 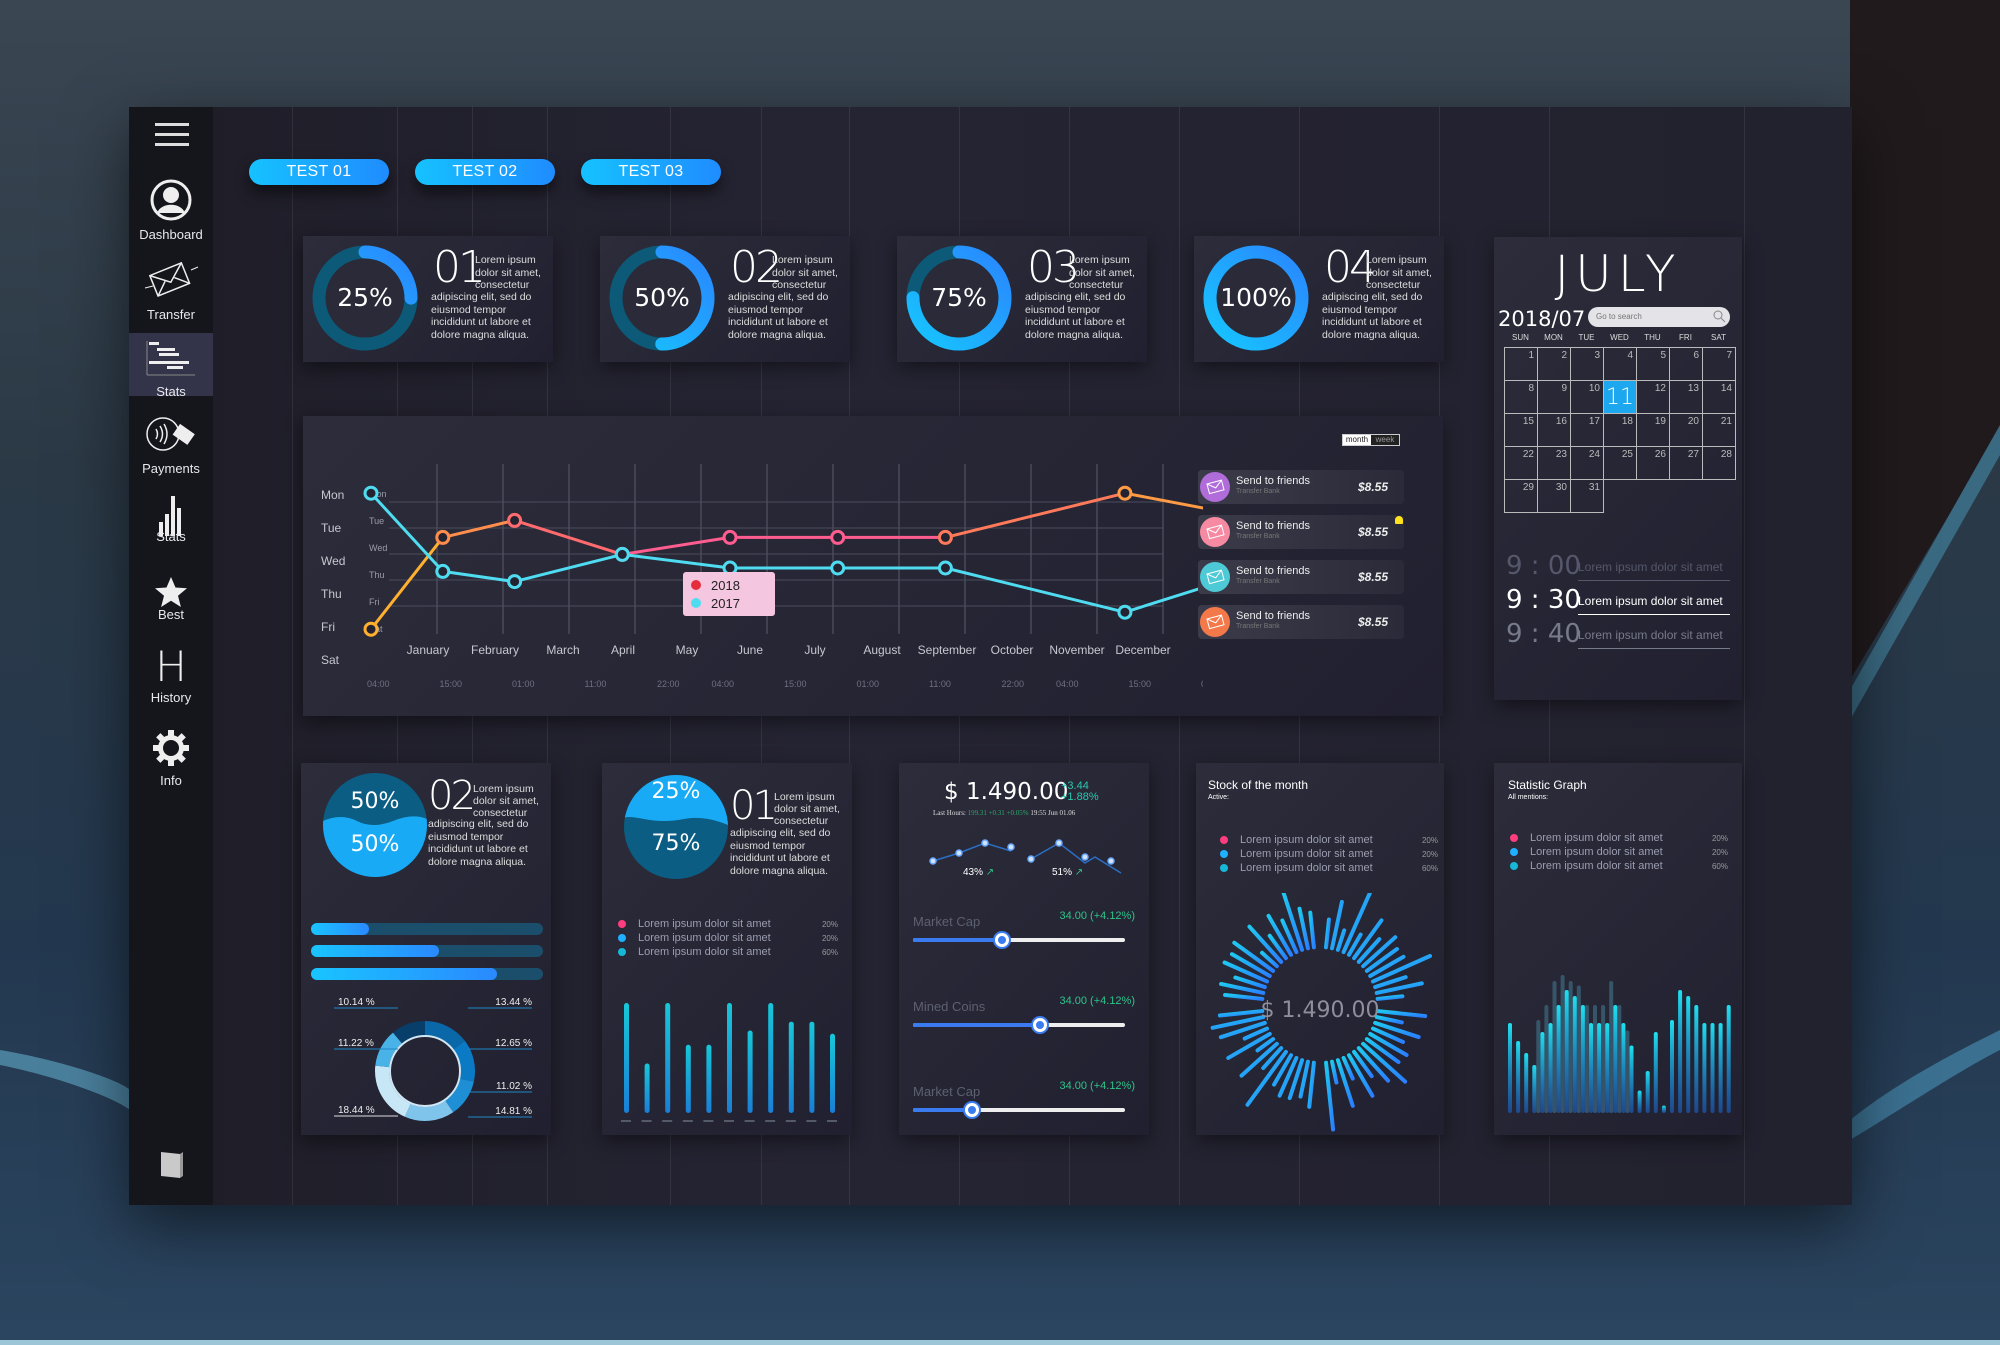 I want to click on calendar-day: 22, so click(x=1521, y=463).